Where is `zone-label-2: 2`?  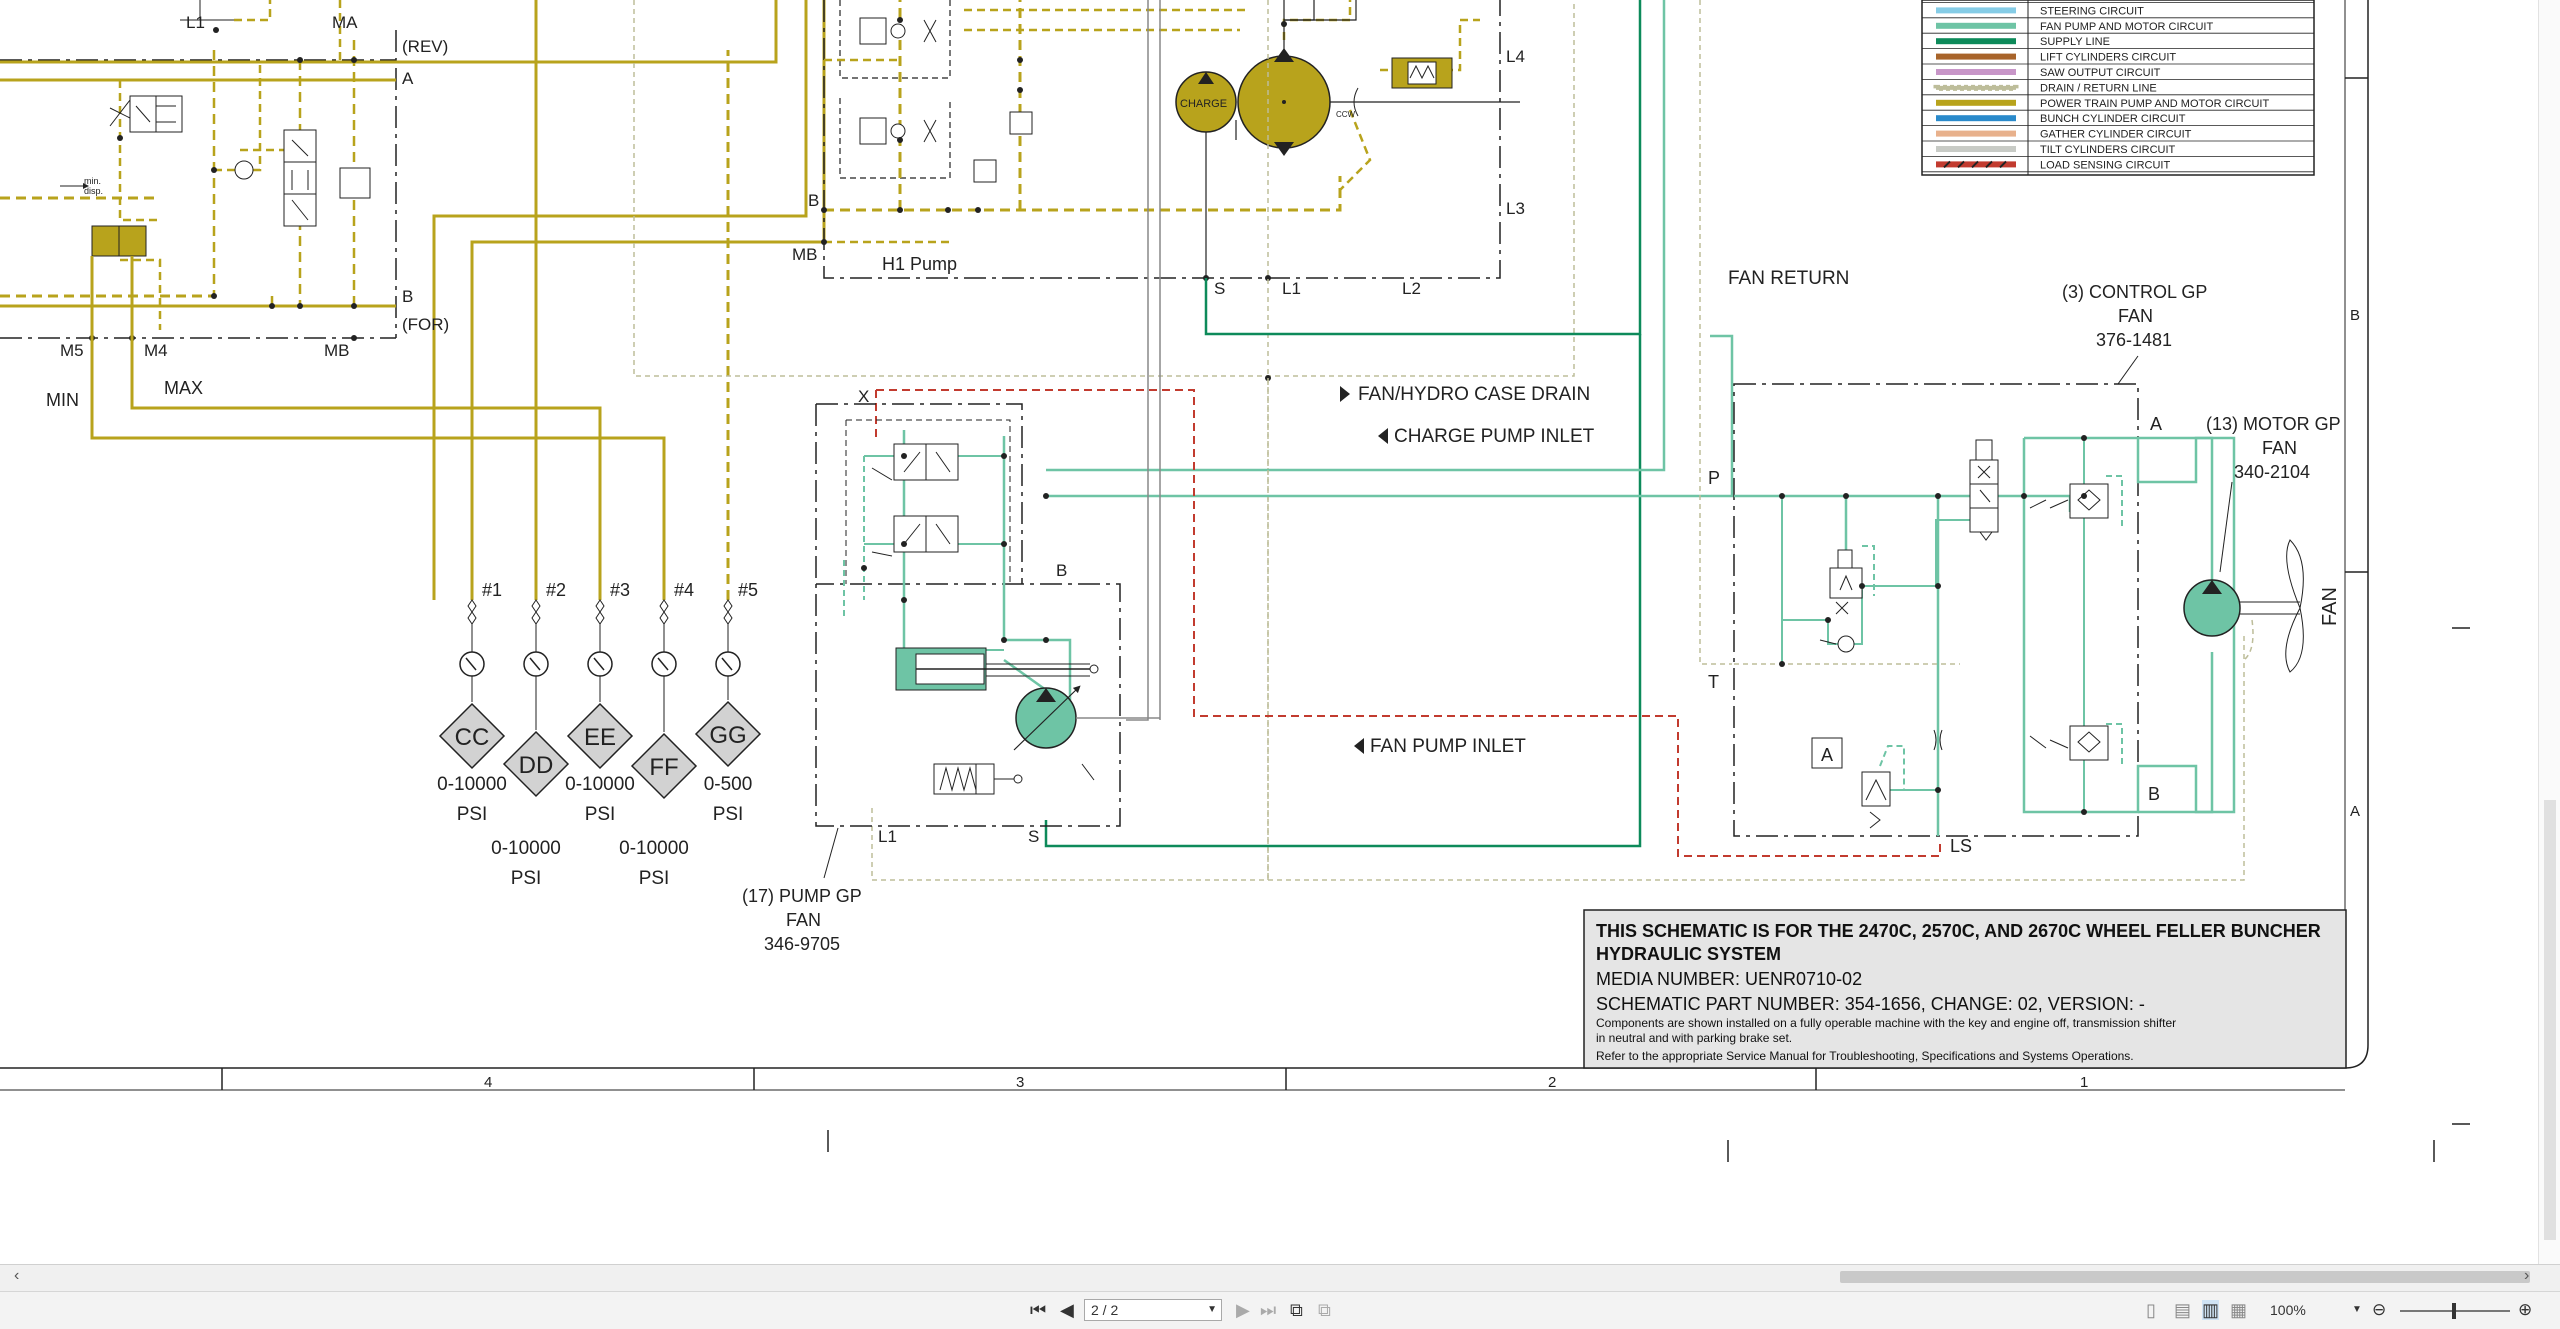 zone-label-2: 2 is located at coordinates (1552, 1082).